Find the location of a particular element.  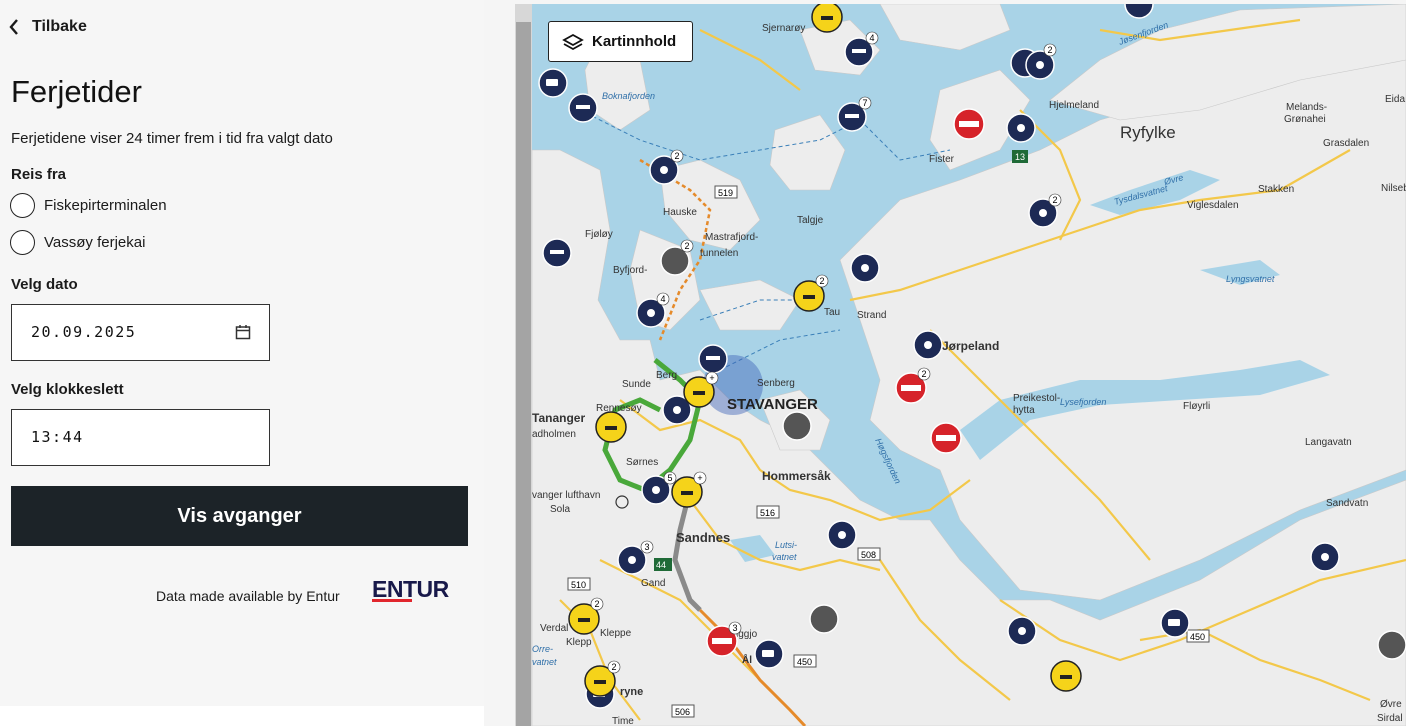

svg-text: Gand is located at coordinates (653, 583).